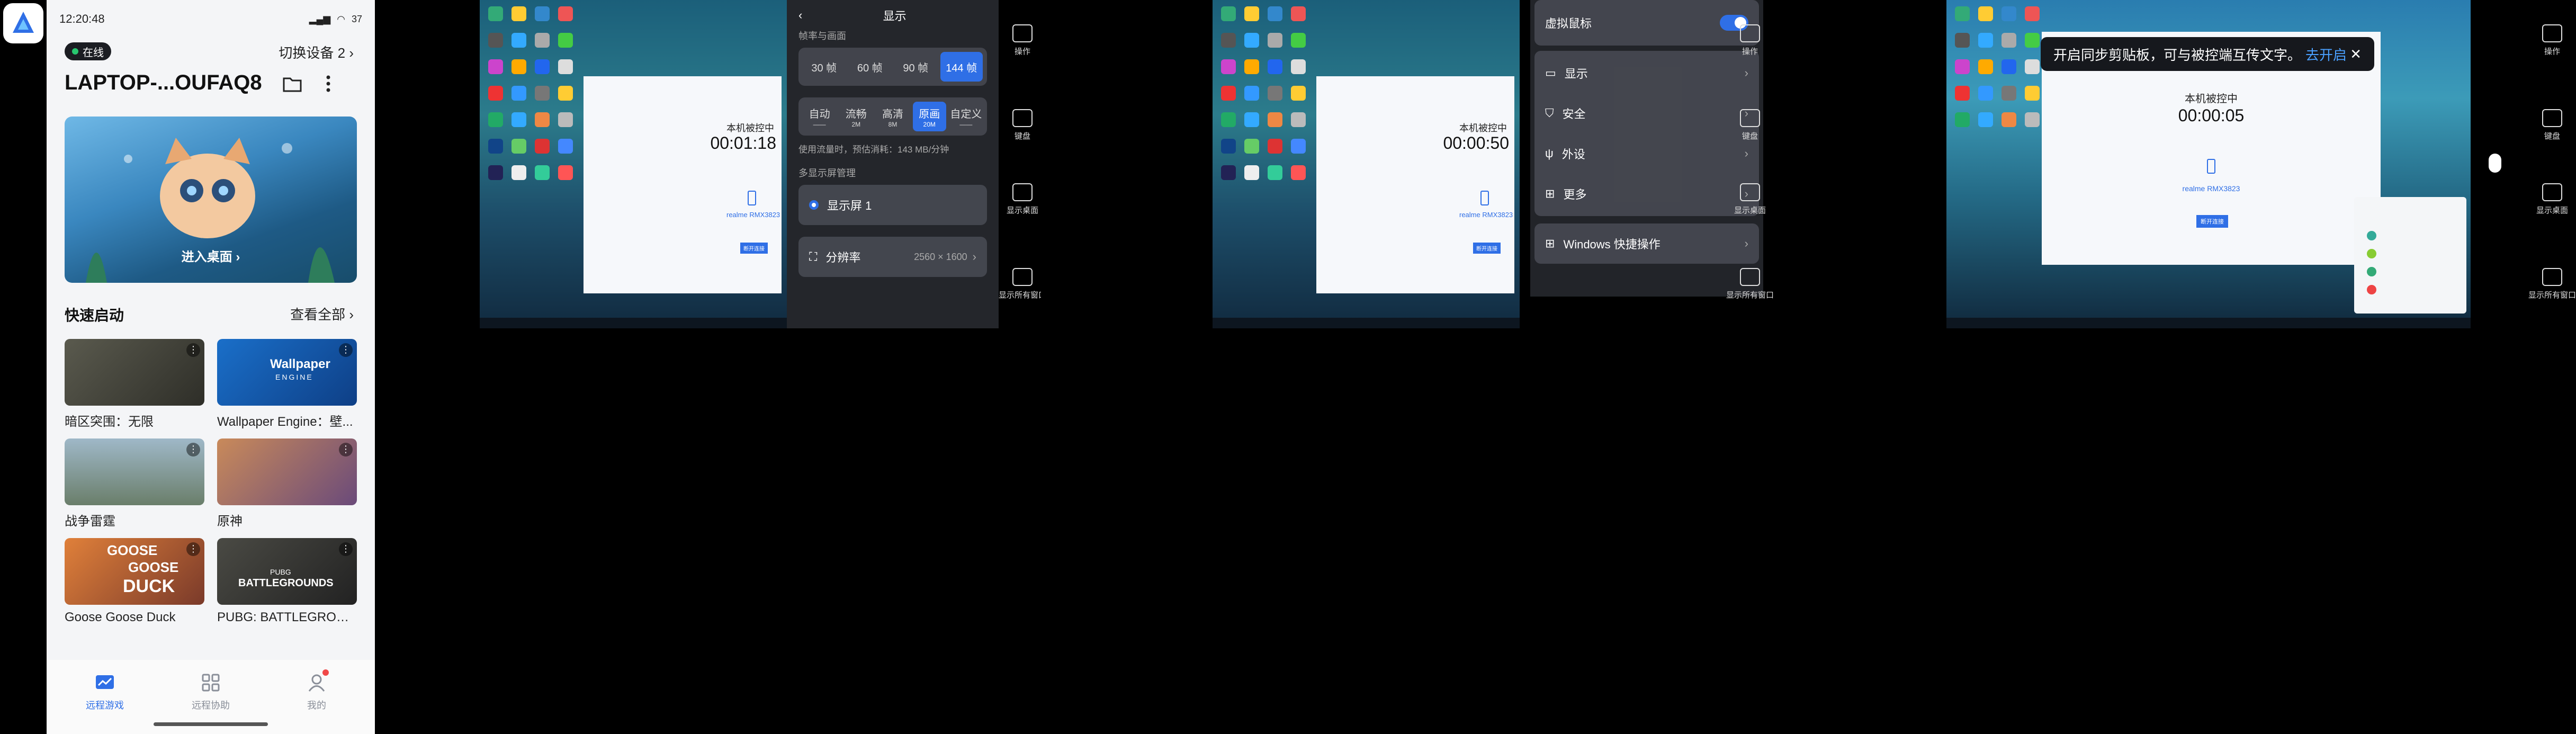  I want to click on menu-item-display: ▭ 显示 ›, so click(1646, 73).